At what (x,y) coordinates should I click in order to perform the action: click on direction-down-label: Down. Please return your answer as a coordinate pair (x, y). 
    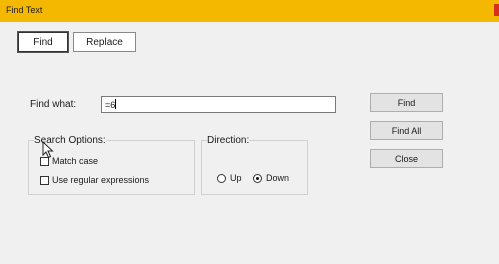
    Looking at the image, I should click on (278, 178).